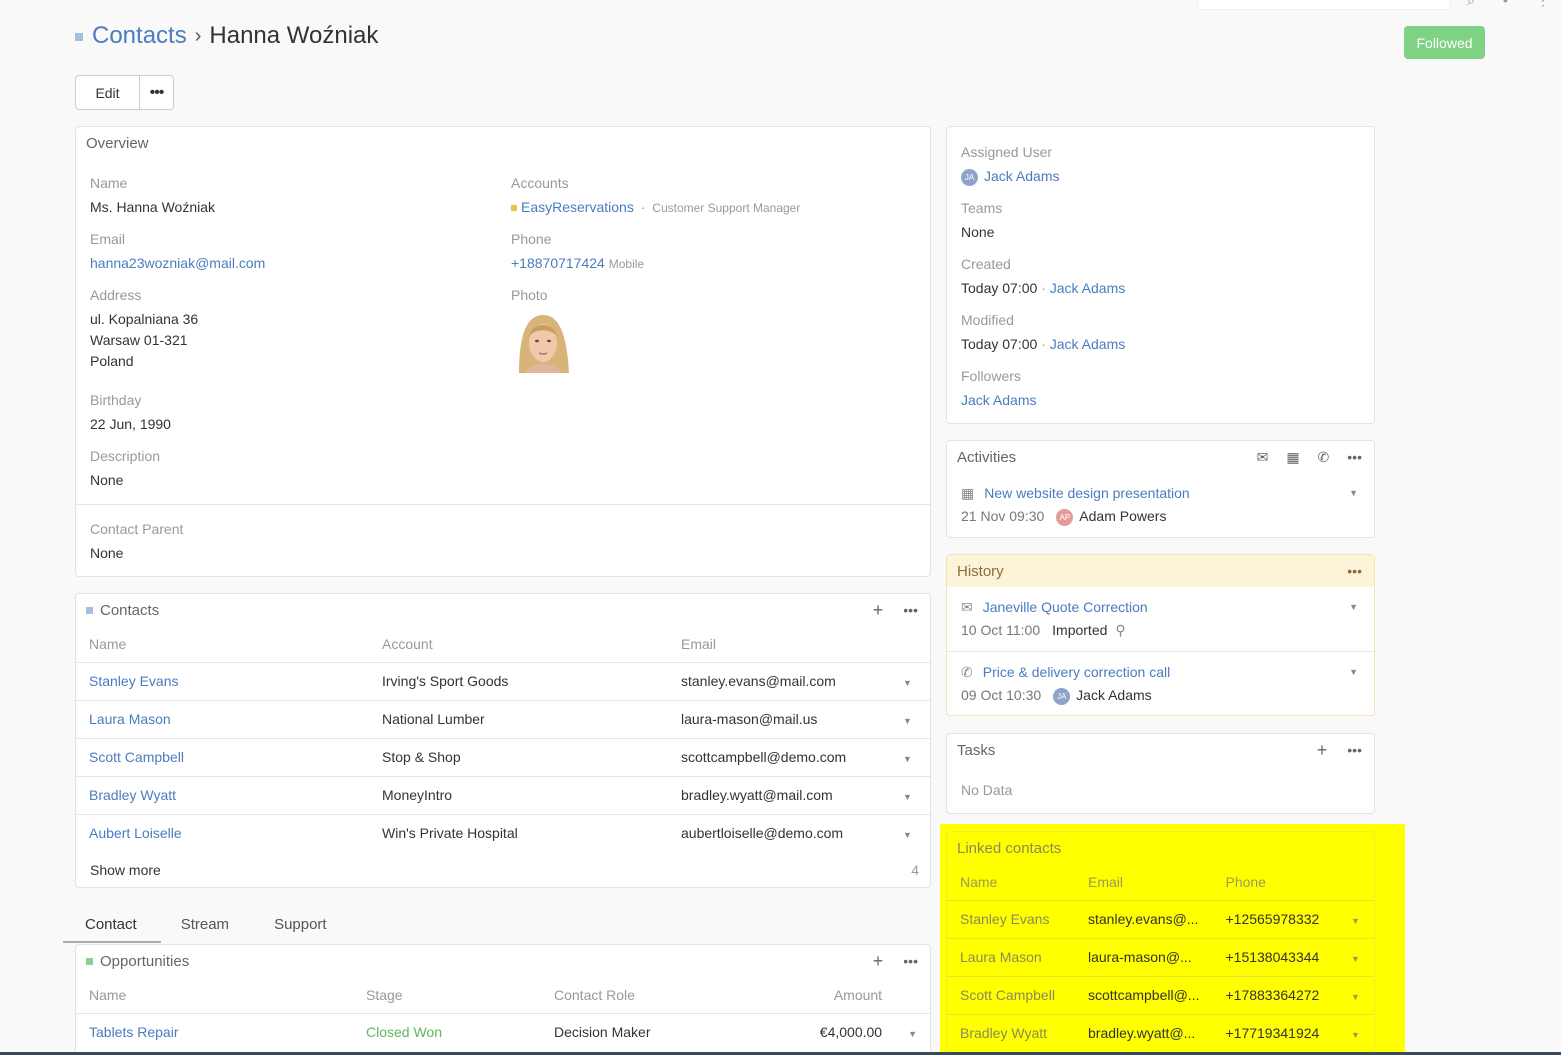 This screenshot has height=1055, width=1561. Describe the element at coordinates (1444, 42) in the screenshot. I see `followed-button: Followed` at that location.